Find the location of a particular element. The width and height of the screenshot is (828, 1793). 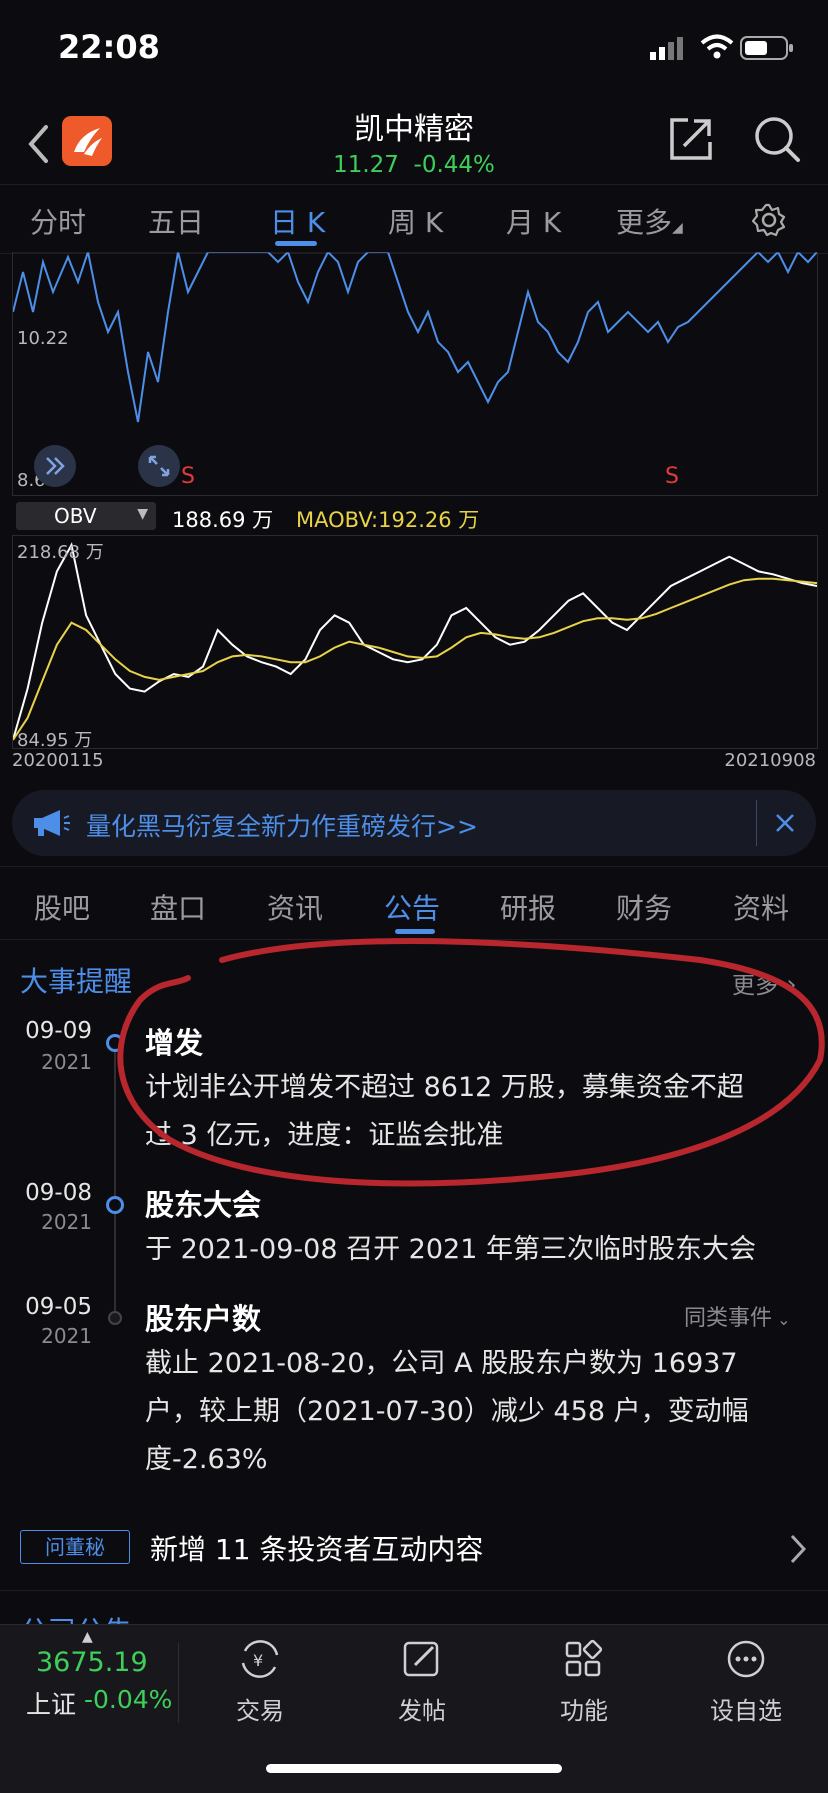

obv-axis-max: 218.68 万 is located at coordinates (60, 552).